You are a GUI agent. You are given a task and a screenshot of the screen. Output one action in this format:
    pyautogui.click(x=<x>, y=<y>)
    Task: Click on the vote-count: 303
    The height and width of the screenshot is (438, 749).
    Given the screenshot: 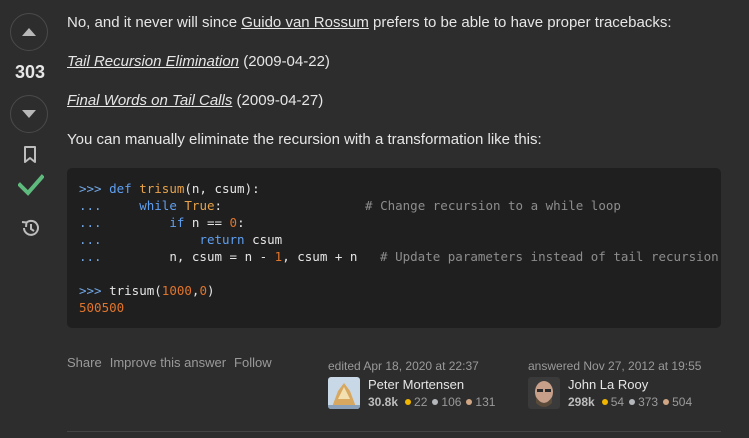 What is the action you would take?
    pyautogui.click(x=30, y=72)
    